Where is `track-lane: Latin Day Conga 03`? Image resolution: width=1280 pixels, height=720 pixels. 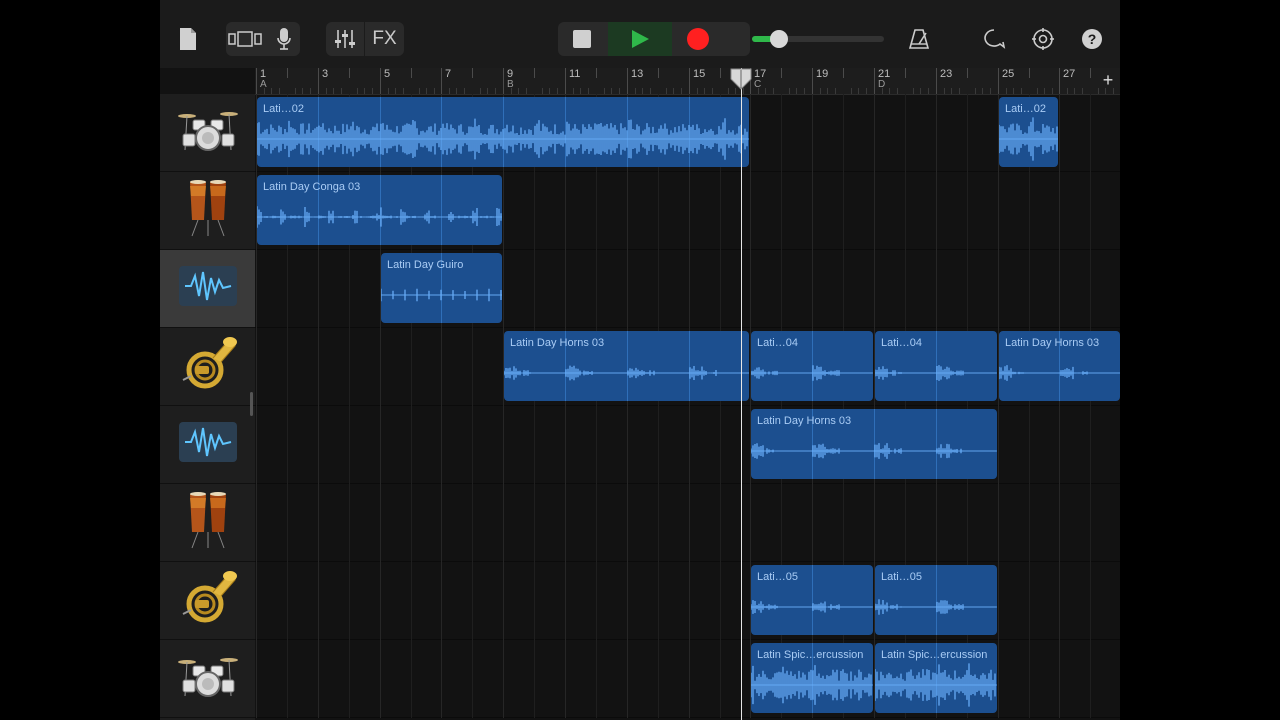 track-lane: Latin Day Conga 03 is located at coordinates (687, 211).